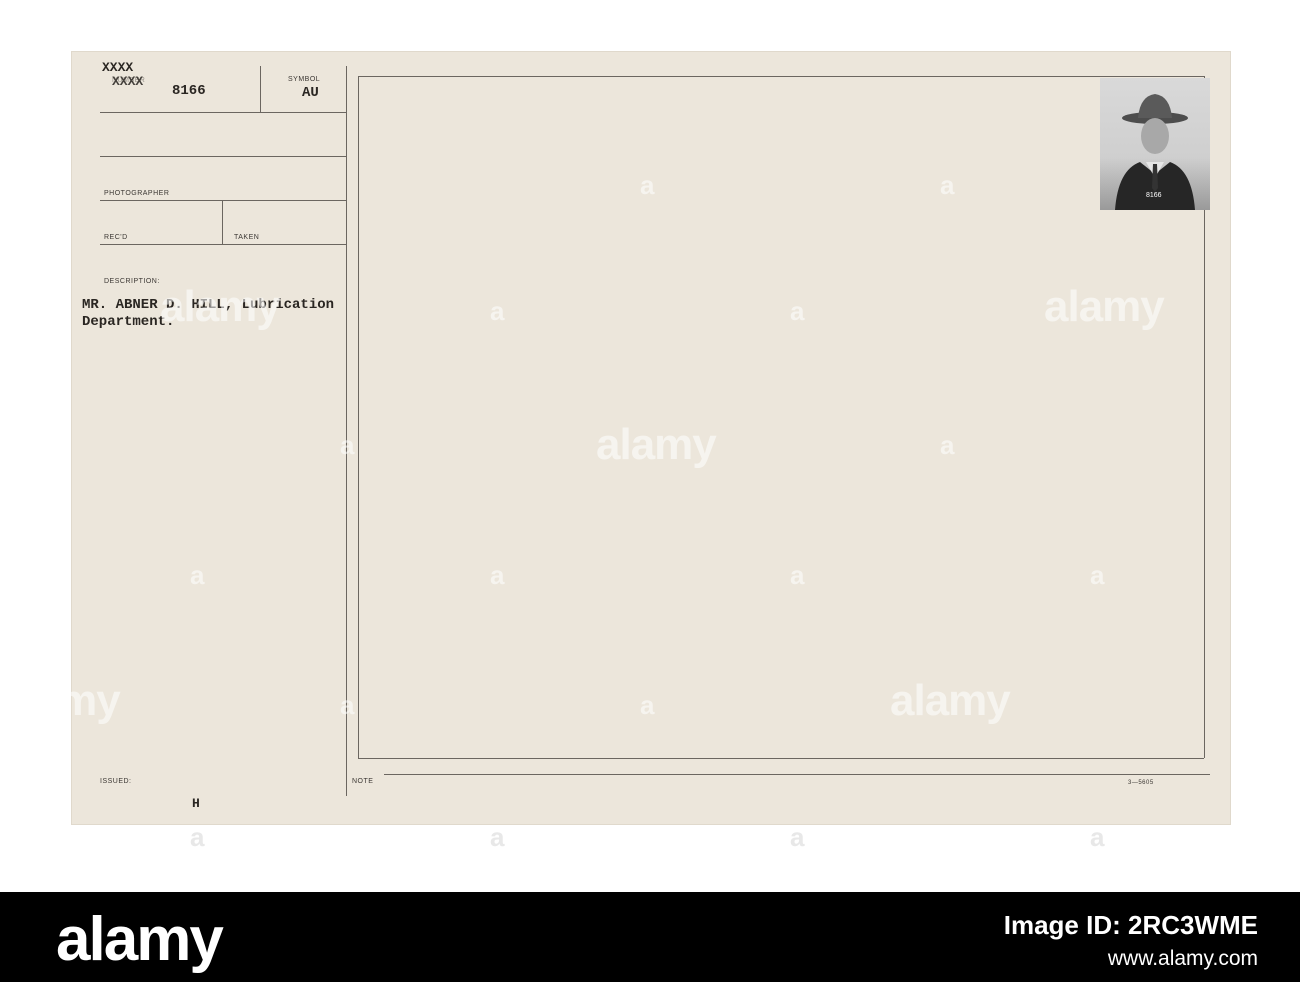  What do you see at coordinates (223, 112) in the screenshot?
I see `rule-number-row` at bounding box center [223, 112].